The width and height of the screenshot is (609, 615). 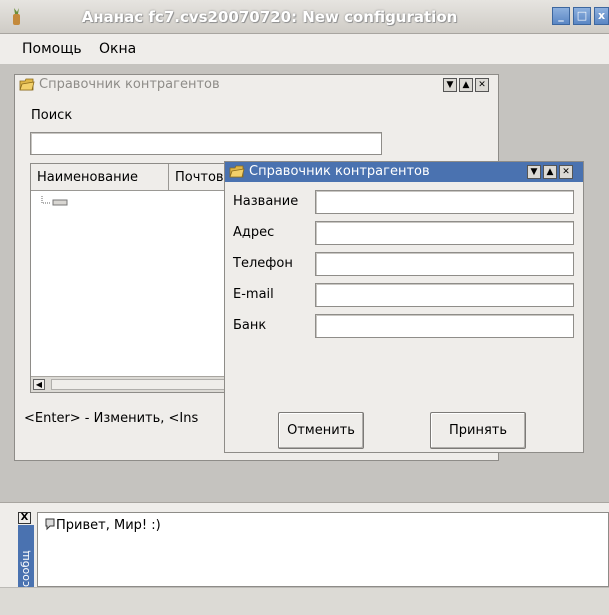 I want to click on contractors-window-title: Справочник контрагентов, so click(x=129, y=84).